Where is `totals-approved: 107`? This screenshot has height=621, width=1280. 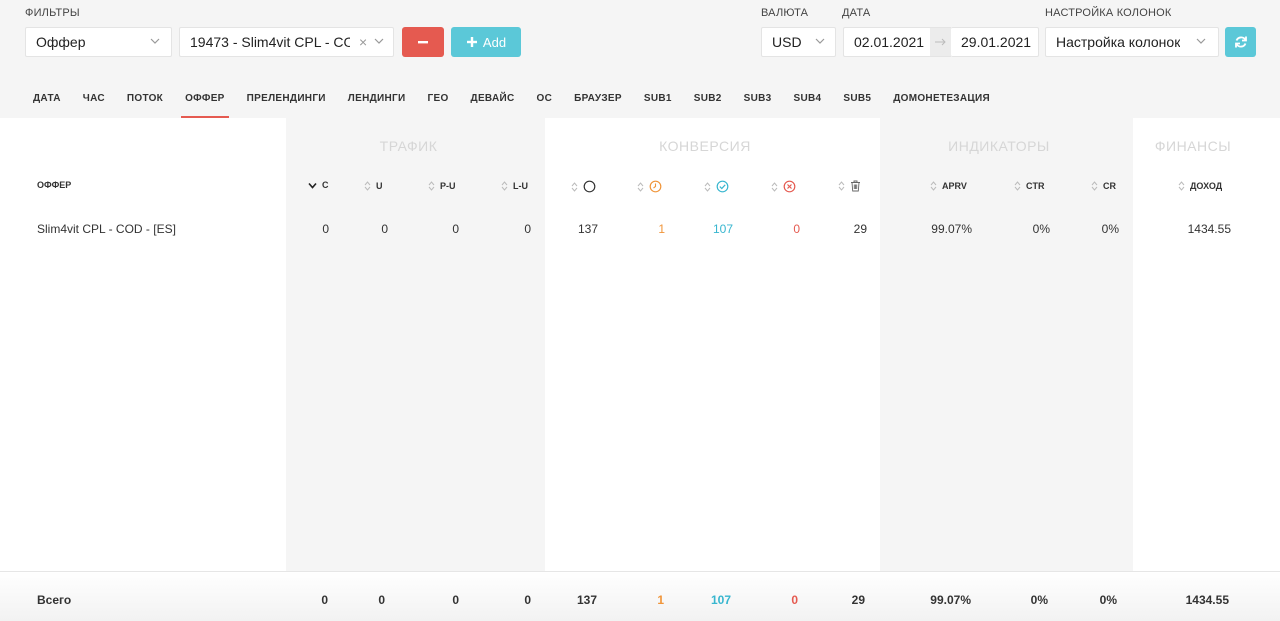
totals-approved: 107 is located at coordinates (720, 600).